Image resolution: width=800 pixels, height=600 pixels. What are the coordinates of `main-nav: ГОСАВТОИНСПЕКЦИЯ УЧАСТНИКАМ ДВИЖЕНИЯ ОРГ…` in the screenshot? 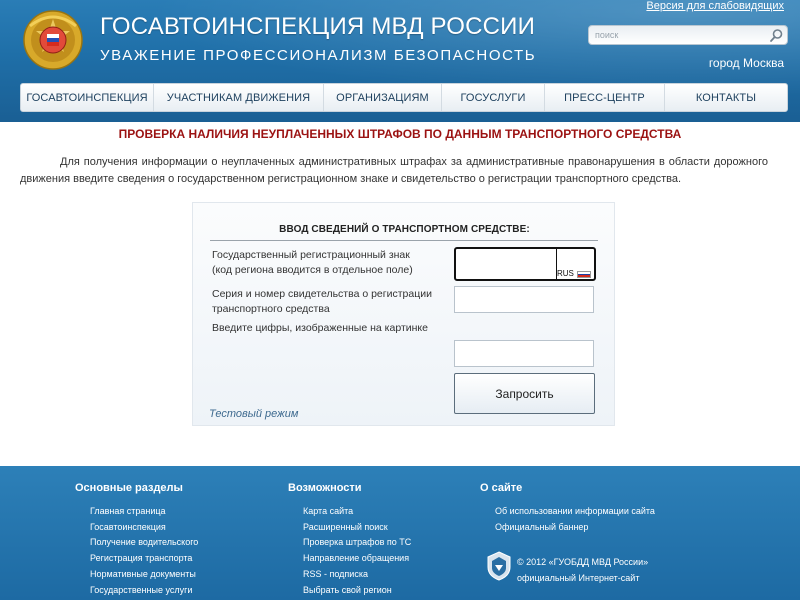 It's located at (404, 97).